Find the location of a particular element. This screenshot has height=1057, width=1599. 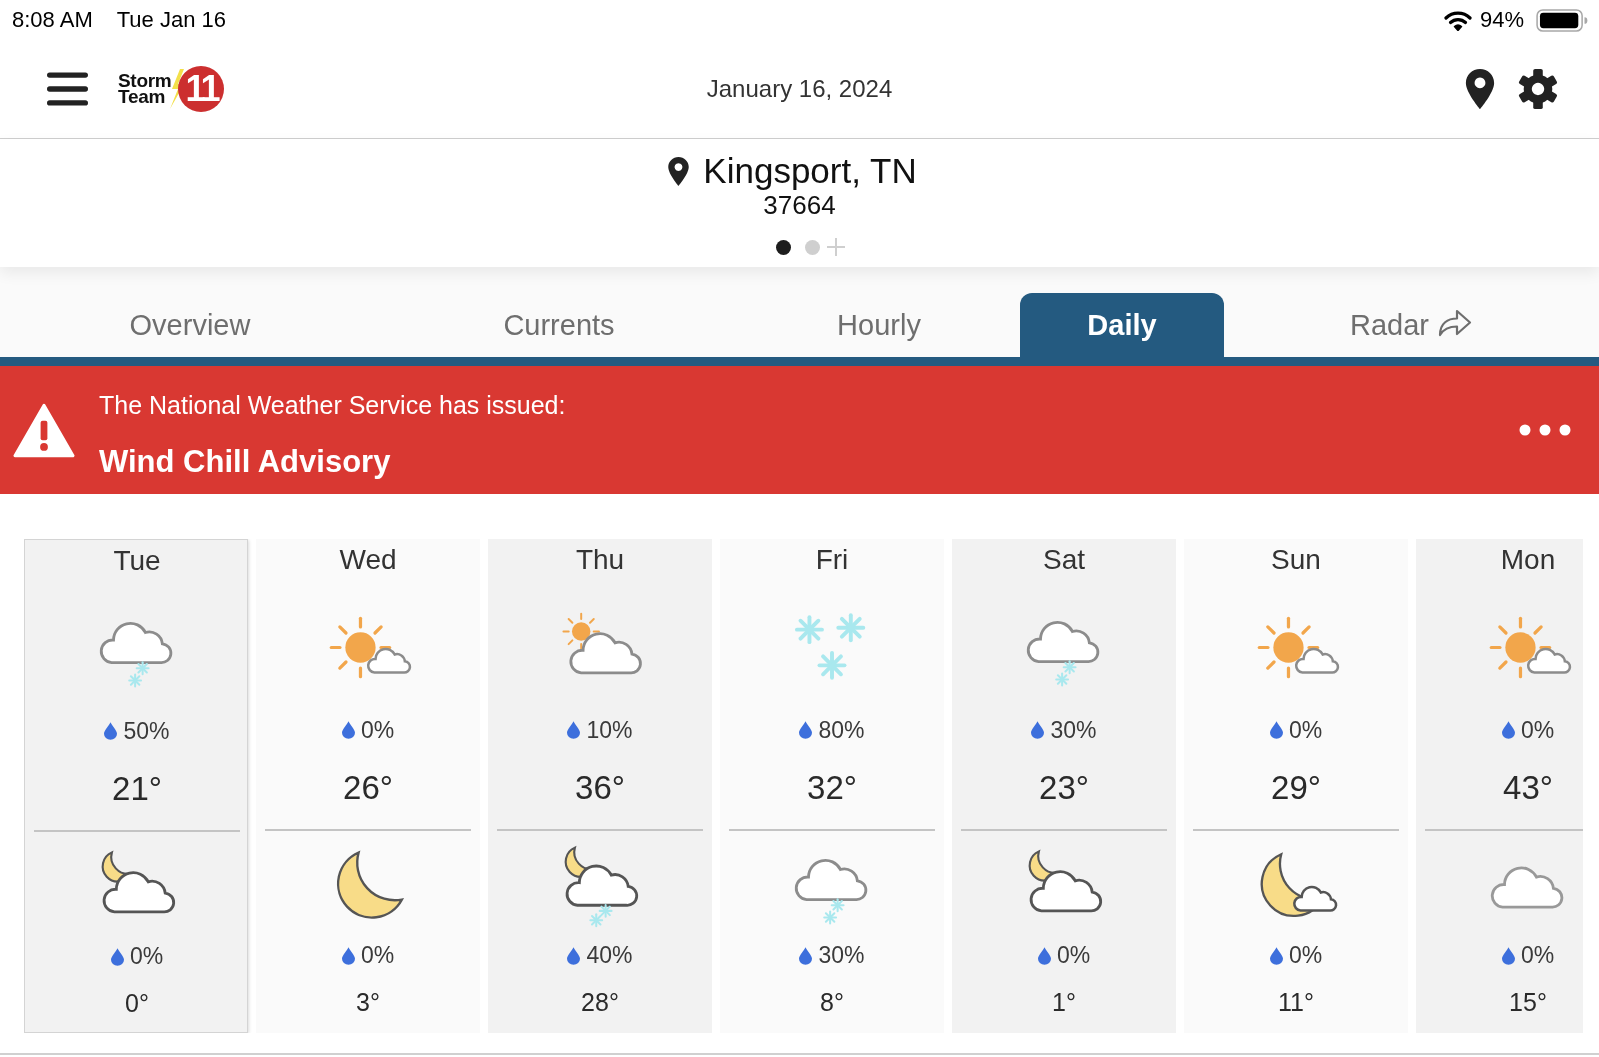

high-temp: 23° is located at coordinates (1064, 788).